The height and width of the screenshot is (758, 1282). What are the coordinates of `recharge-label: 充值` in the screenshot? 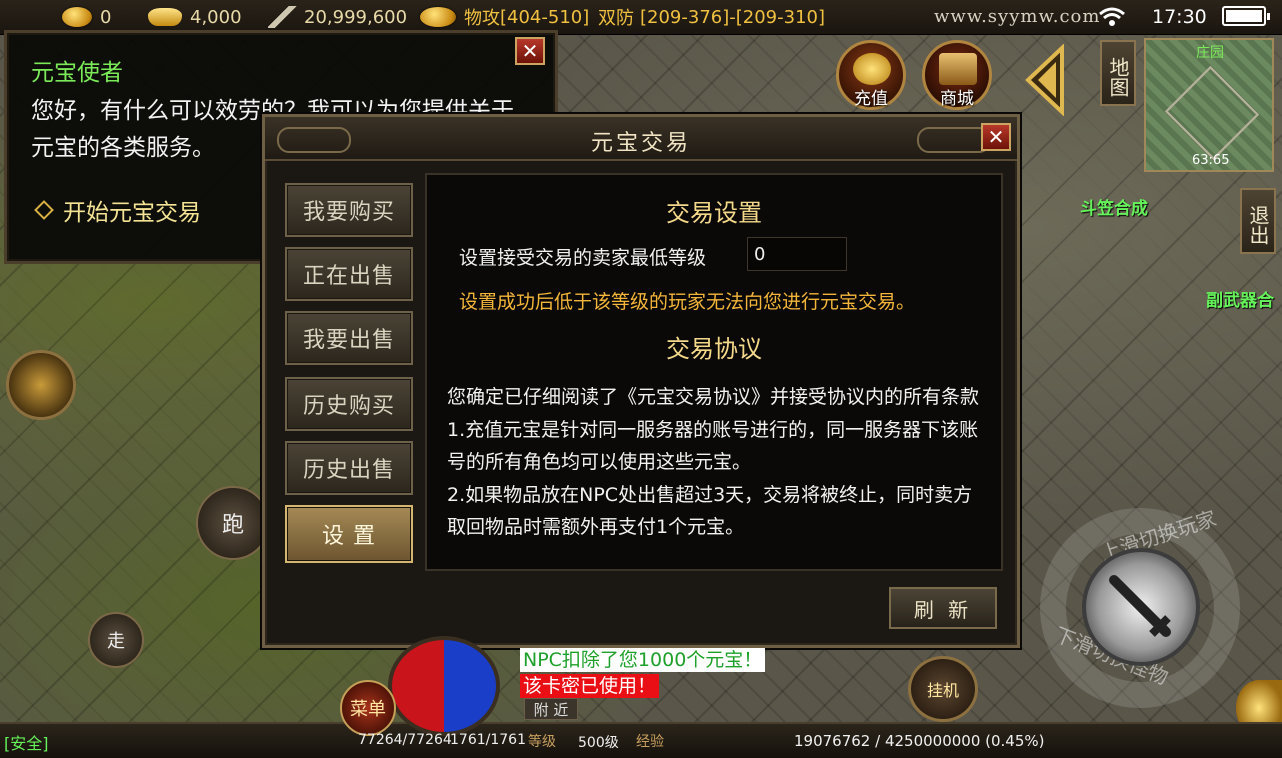 It's located at (871, 99).